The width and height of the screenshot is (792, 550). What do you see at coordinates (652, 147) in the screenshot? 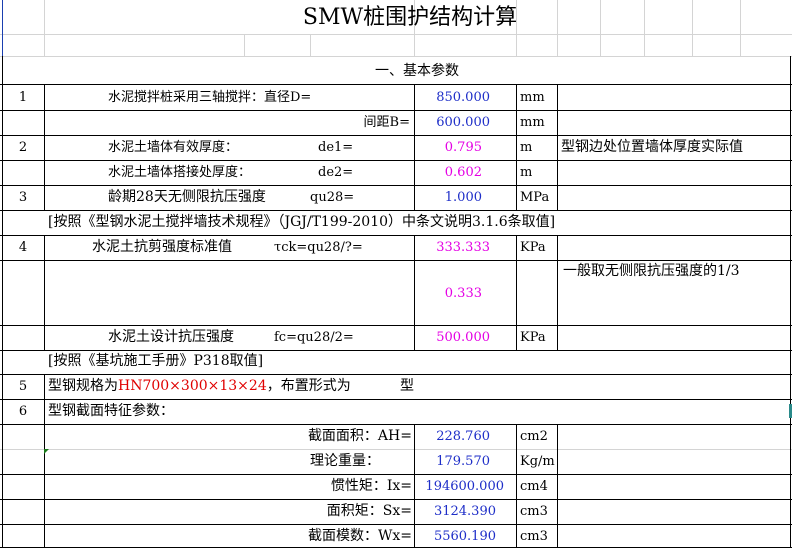
I see `param-note: 型钢边处位置墙体厚度实际值` at bounding box center [652, 147].